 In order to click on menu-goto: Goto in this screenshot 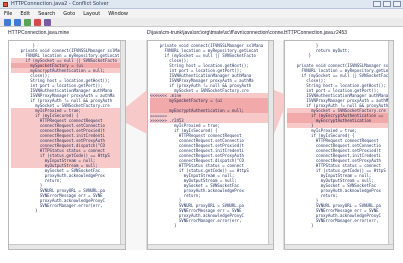, I will do `click(69, 14)`.